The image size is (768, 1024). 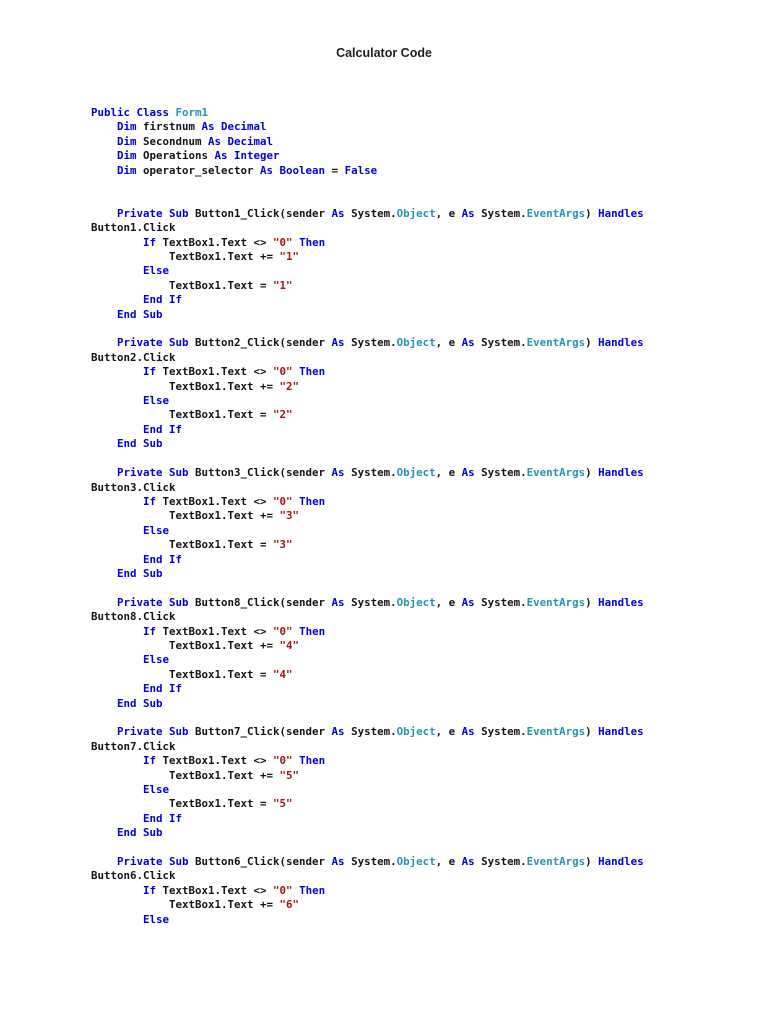 I want to click on code-token-p: Button8_Click(sender, so click(x=260, y=602).